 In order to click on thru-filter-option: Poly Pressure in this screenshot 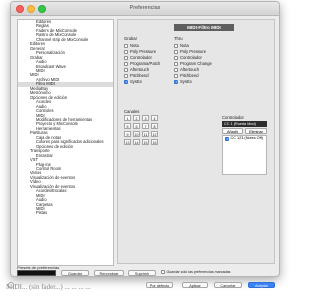, I will do `click(190, 51)`.